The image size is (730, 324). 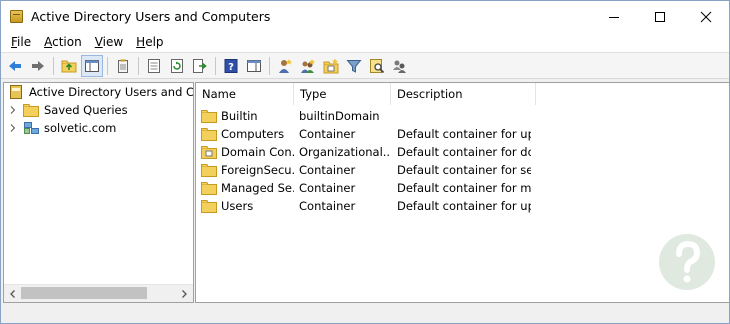 I want to click on properties-icon, so click(x=154, y=65).